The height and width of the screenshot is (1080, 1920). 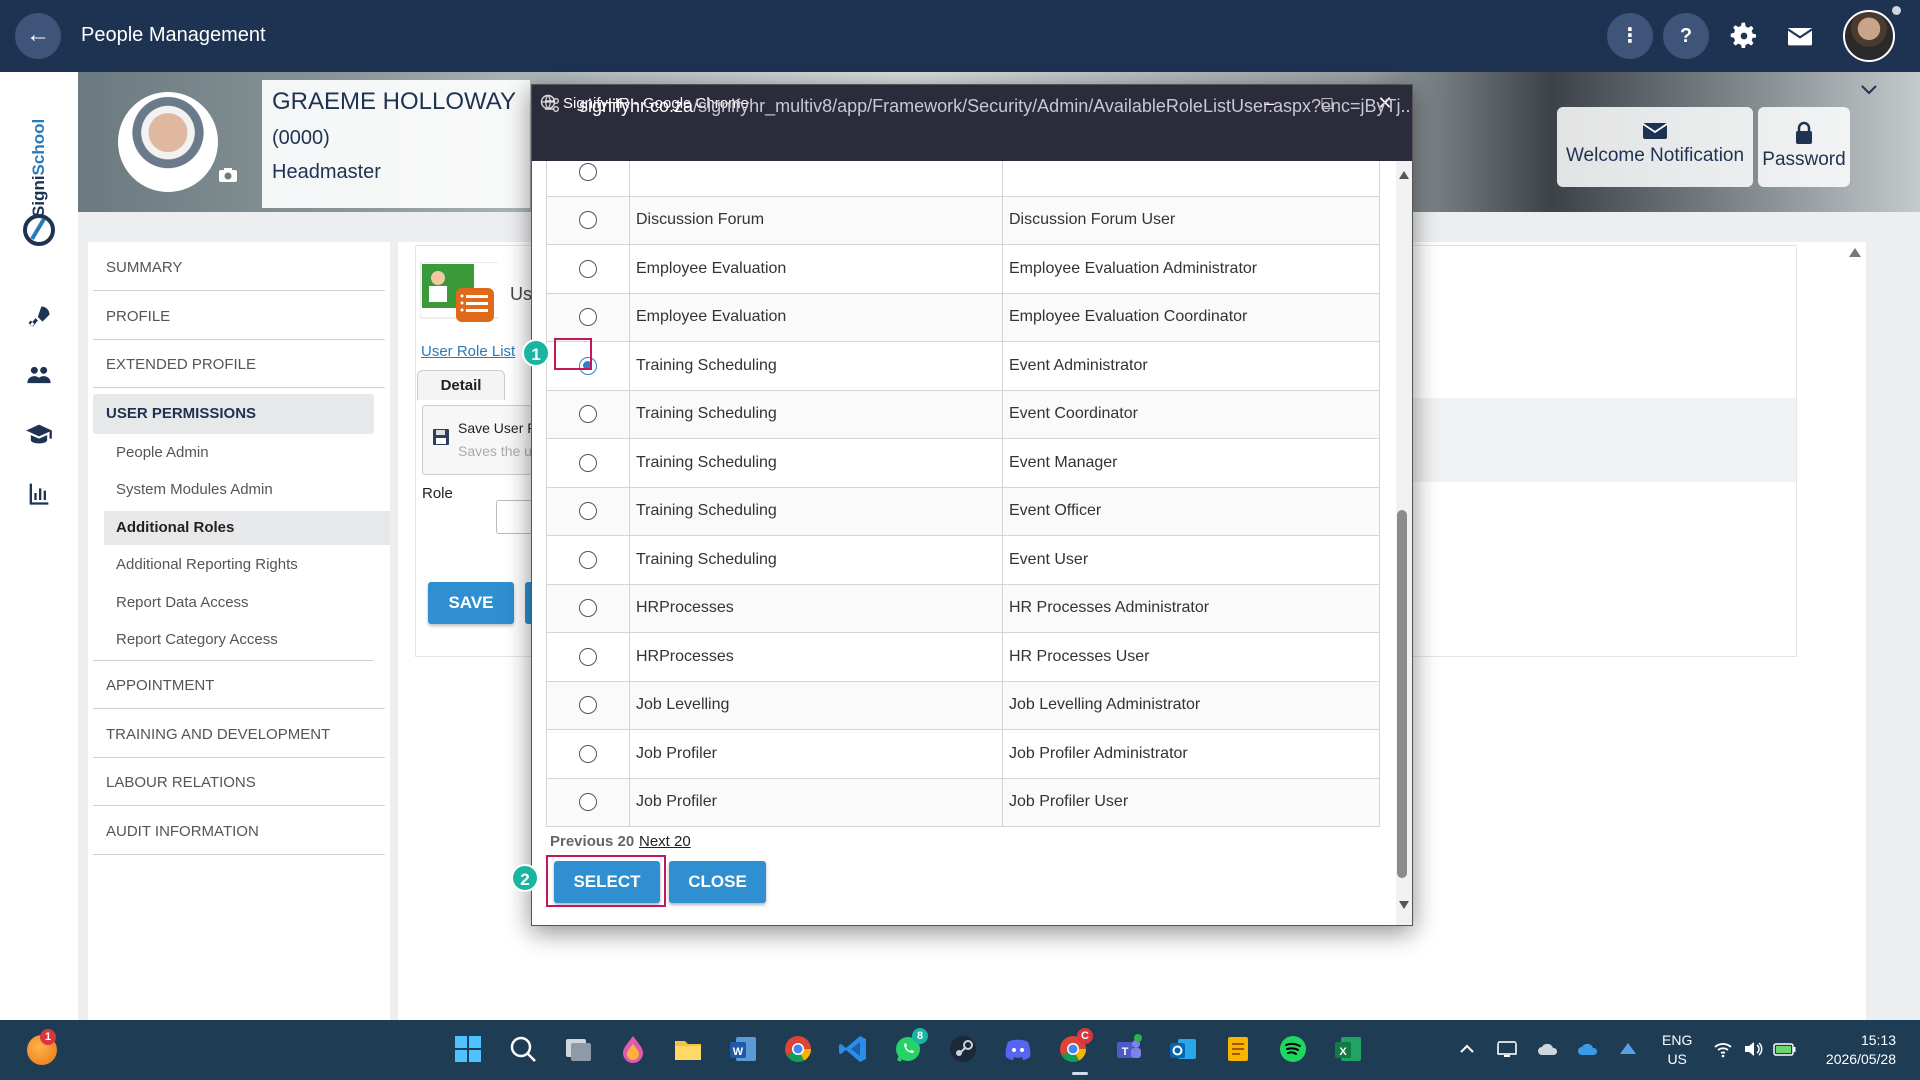 What do you see at coordinates (1869, 90) in the screenshot?
I see `chevron-down-icon` at bounding box center [1869, 90].